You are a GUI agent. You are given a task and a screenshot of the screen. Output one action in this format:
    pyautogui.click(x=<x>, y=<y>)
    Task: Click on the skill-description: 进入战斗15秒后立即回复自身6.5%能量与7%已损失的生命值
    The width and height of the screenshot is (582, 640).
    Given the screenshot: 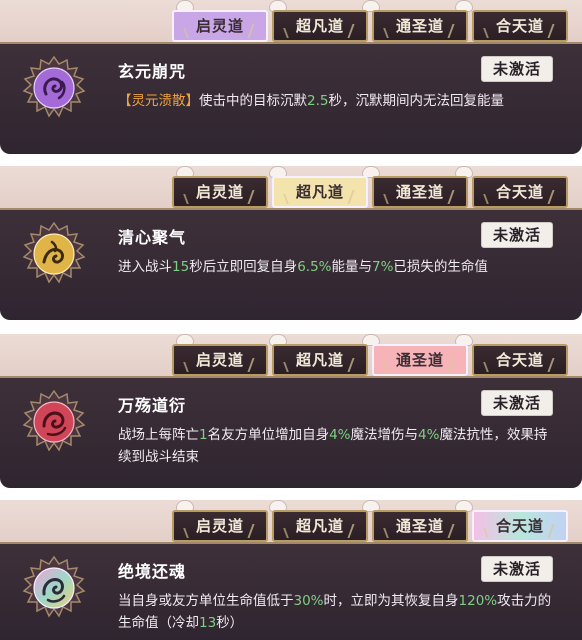 What is the action you would take?
    pyautogui.click(x=338, y=267)
    